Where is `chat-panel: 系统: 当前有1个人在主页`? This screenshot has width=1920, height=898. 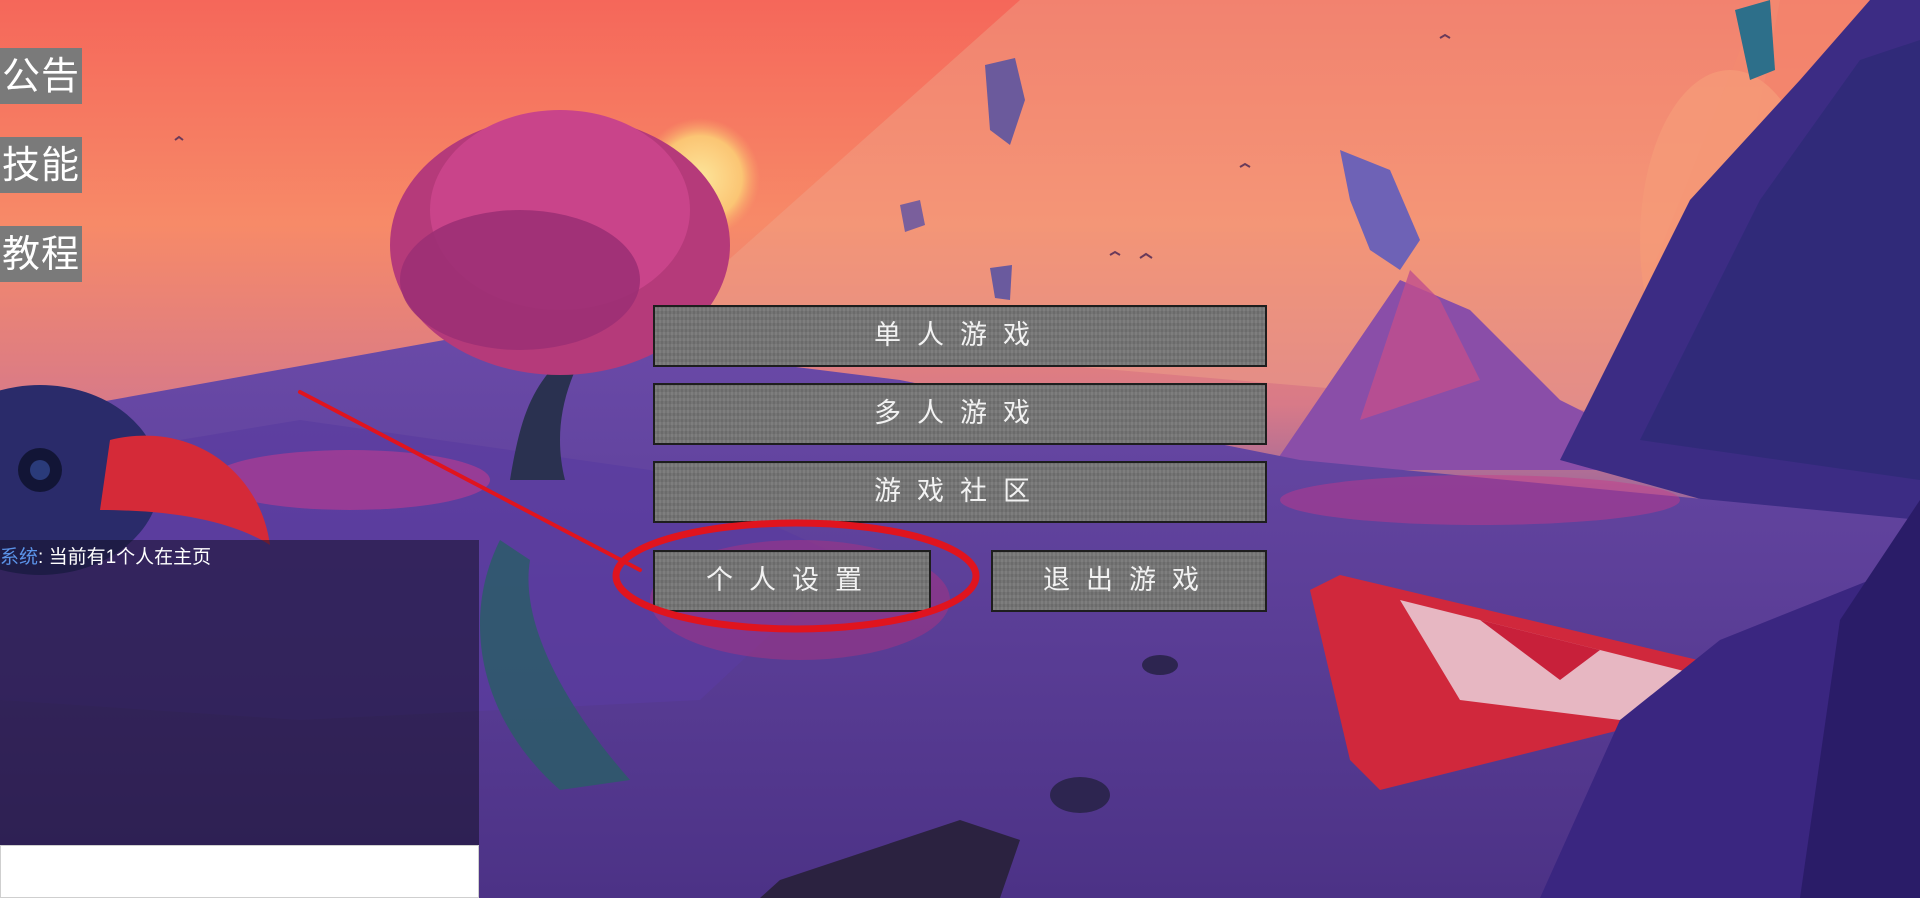 chat-panel: 系统: 当前有1个人在主页 is located at coordinates (239, 692).